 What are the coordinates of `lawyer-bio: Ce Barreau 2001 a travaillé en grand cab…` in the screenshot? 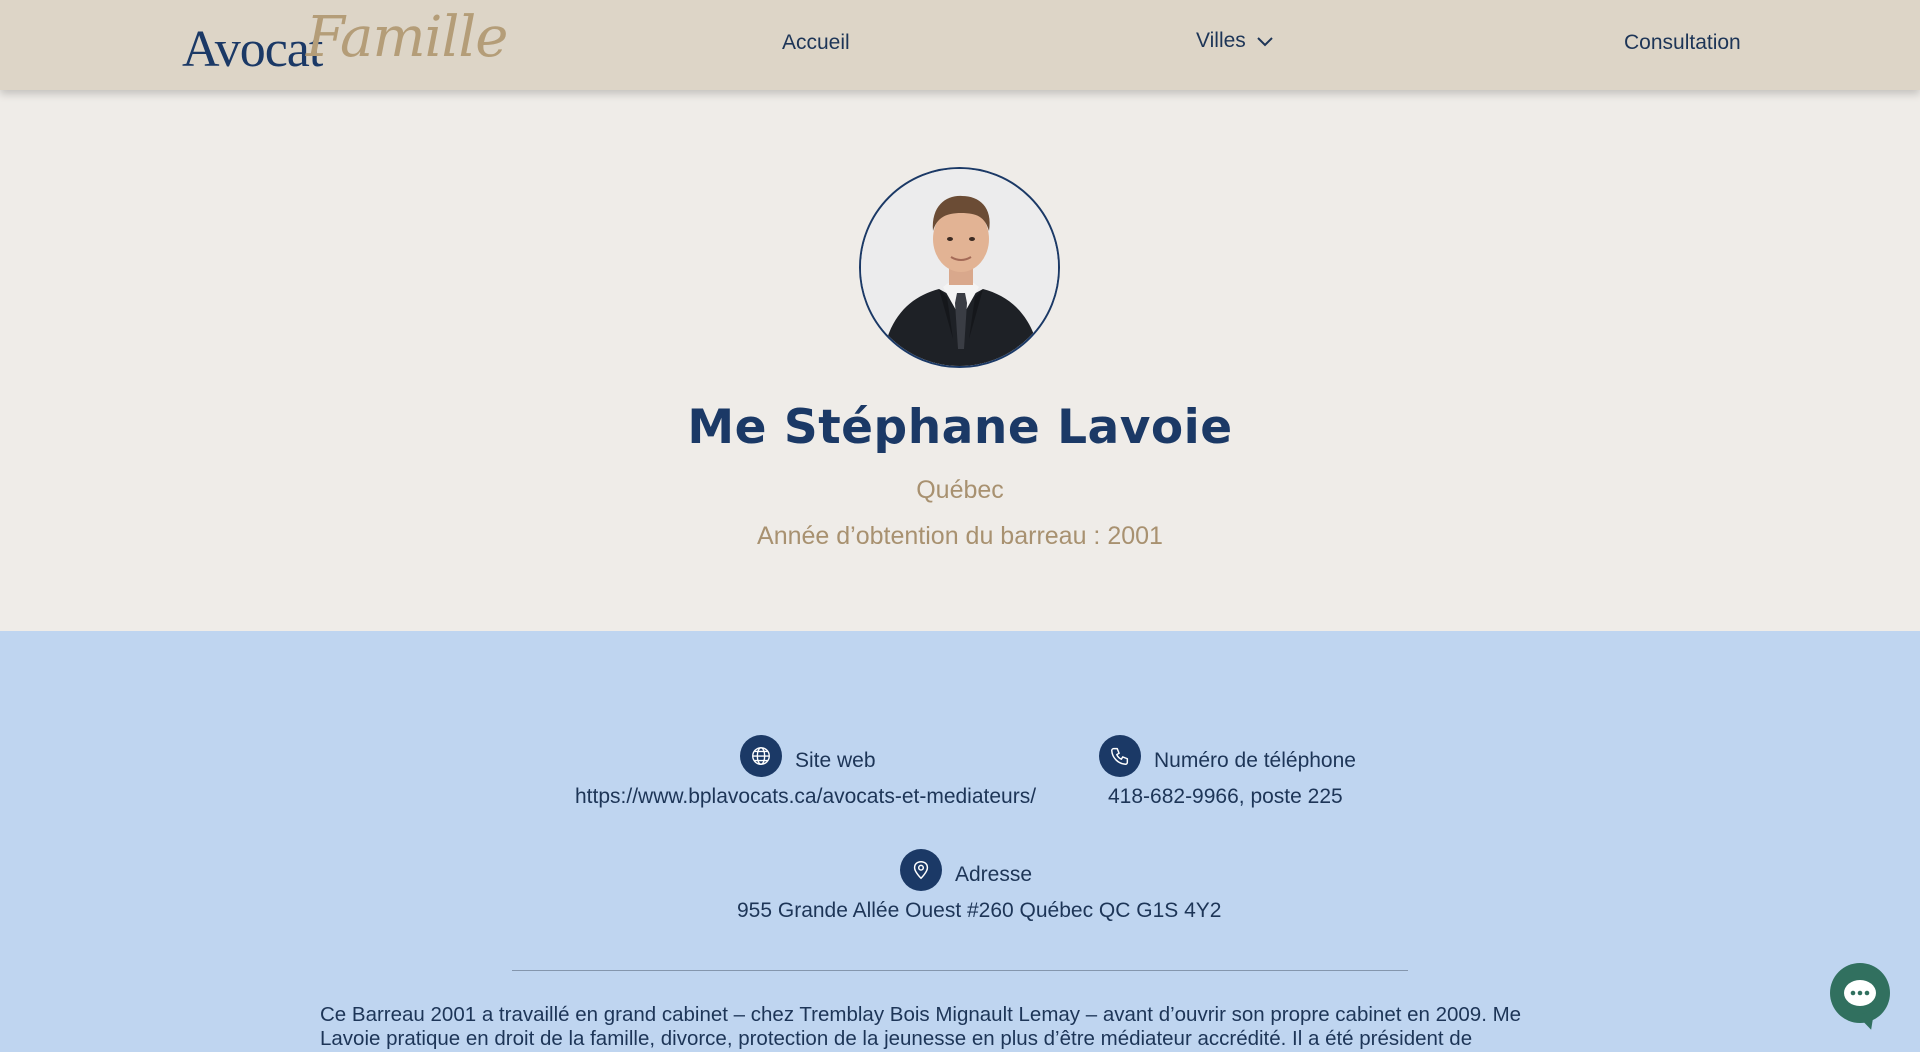 It's located at (921, 1027).